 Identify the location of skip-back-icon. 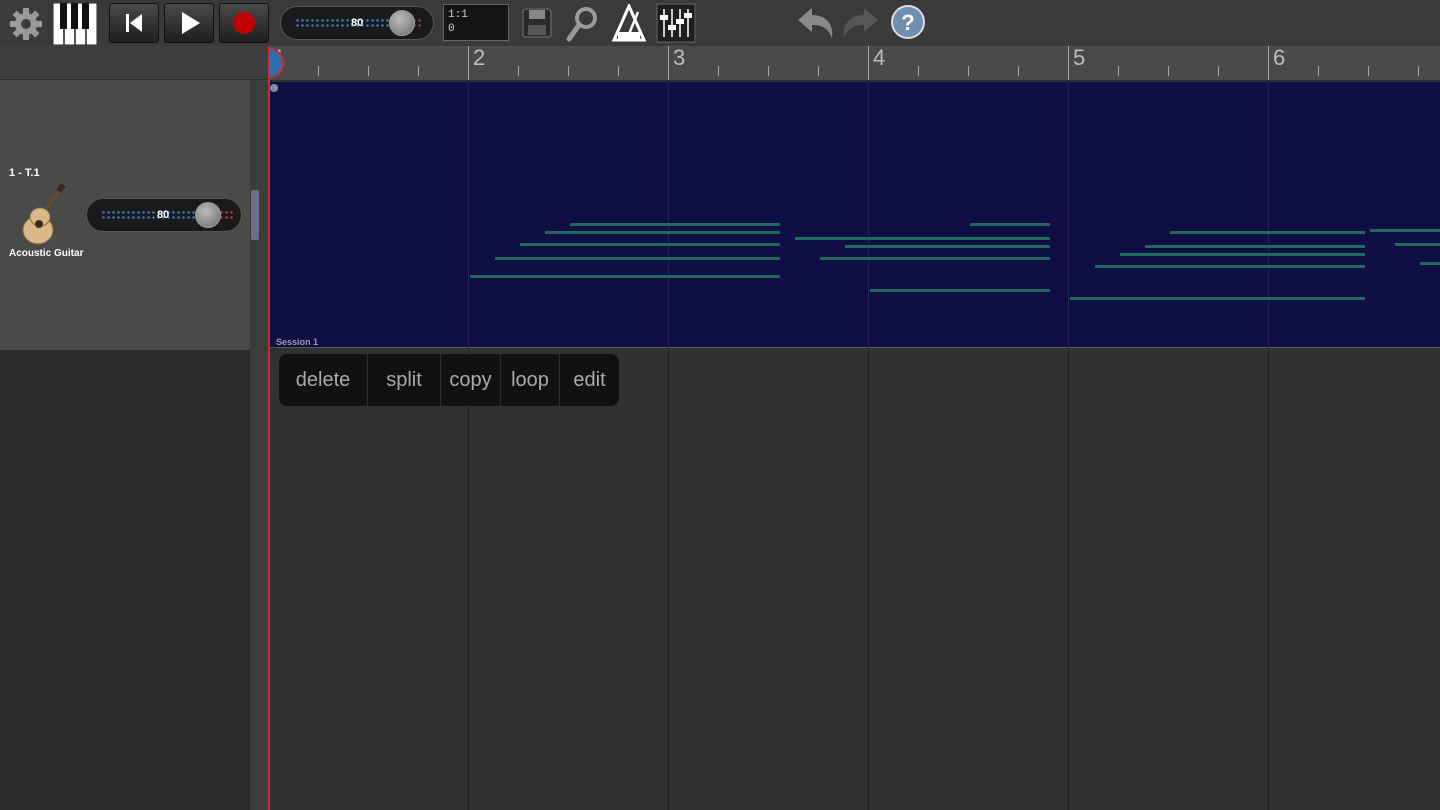
(134, 23).